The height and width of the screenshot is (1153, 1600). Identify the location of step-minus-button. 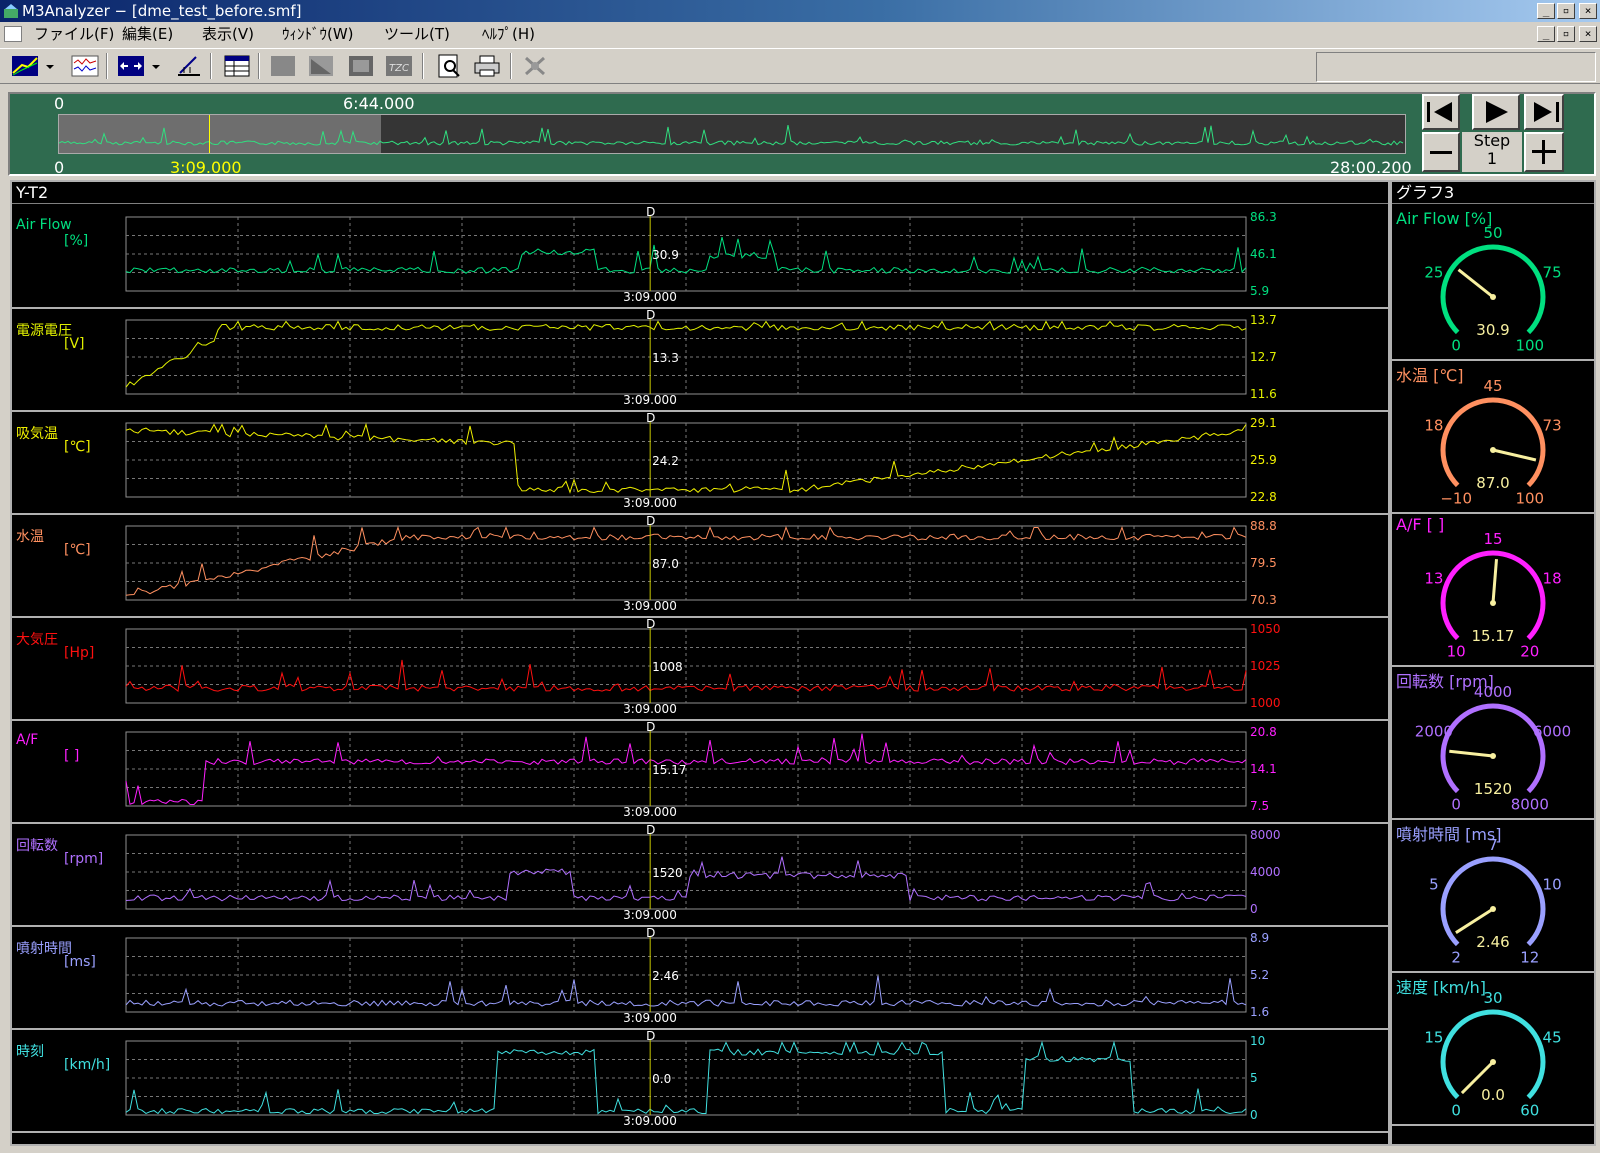
(1441, 152).